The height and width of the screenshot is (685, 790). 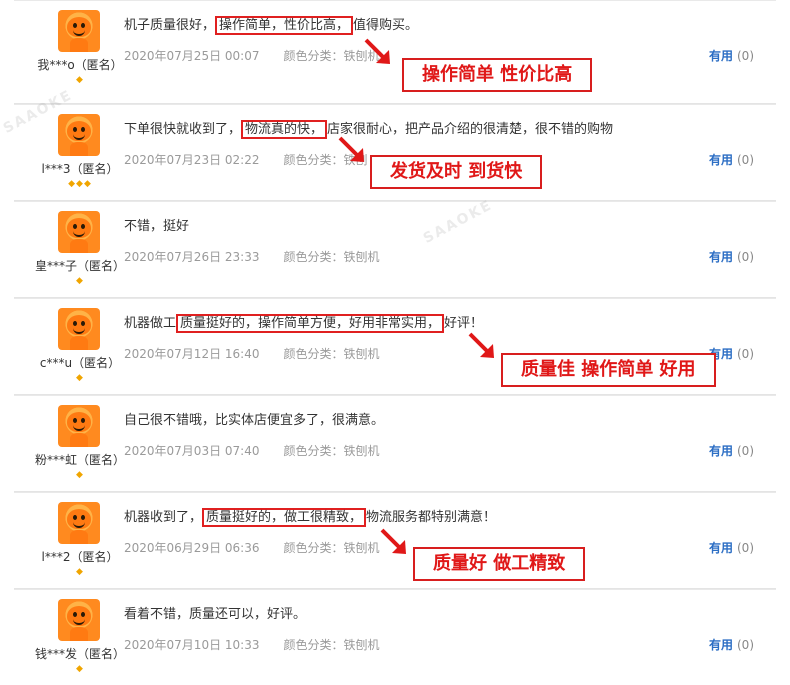 What do you see at coordinates (456, 172) in the screenshot?
I see `callout-box: 发货及时 到货快` at bounding box center [456, 172].